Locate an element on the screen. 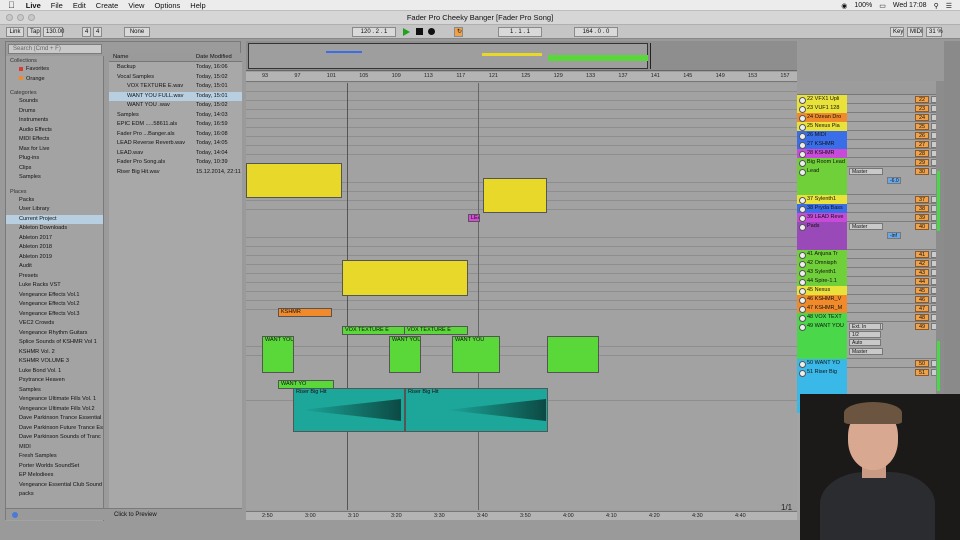 The height and width of the screenshot is (540, 960). track-name: 39 LEAD Reve is located at coordinates (822, 217).